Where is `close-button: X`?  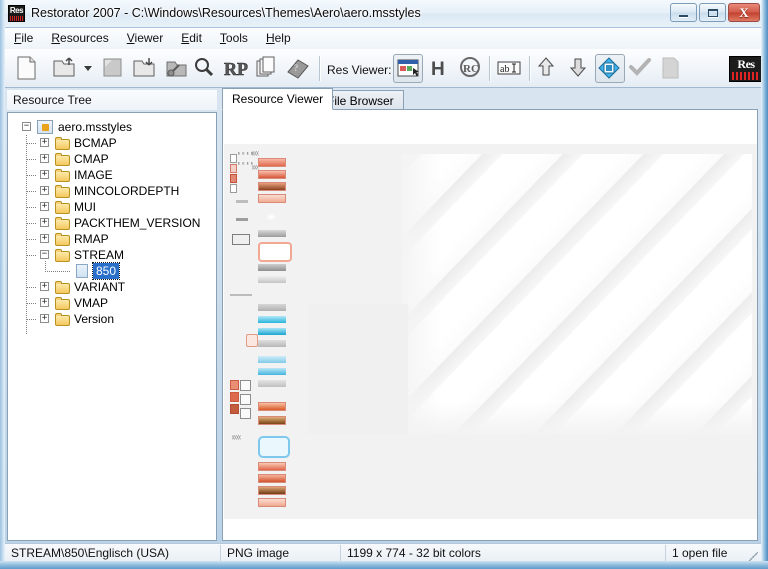
close-button: X is located at coordinates (744, 12).